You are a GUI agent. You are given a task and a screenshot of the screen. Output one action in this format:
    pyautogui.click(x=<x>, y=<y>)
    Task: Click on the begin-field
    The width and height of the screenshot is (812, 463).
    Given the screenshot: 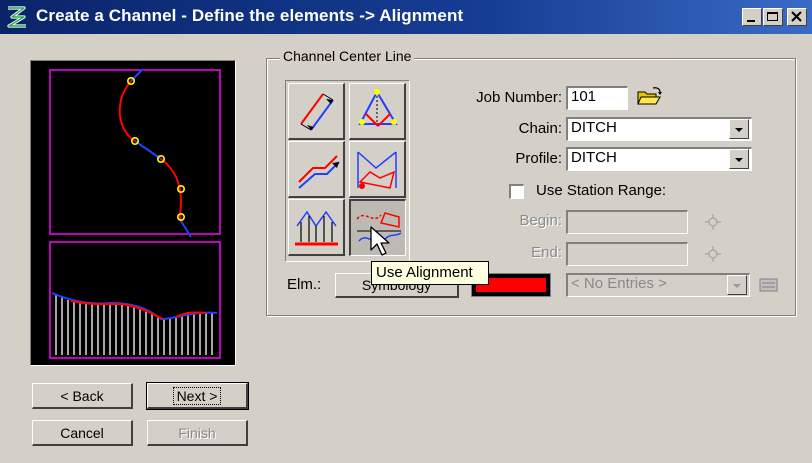 What is the action you would take?
    pyautogui.click(x=627, y=222)
    